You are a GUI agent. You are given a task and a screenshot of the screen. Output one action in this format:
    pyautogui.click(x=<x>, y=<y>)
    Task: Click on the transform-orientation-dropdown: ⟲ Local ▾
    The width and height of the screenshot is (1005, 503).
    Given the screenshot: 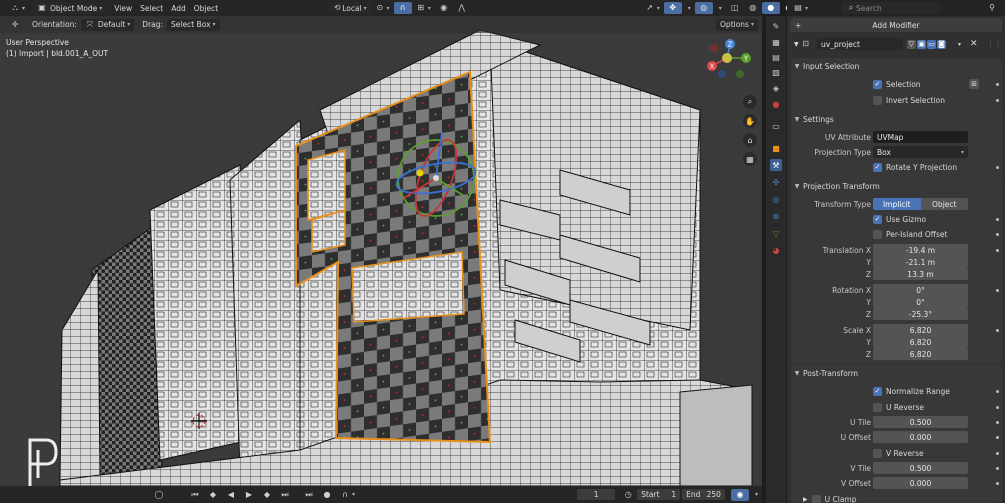 What is the action you would take?
    pyautogui.click(x=349, y=8)
    